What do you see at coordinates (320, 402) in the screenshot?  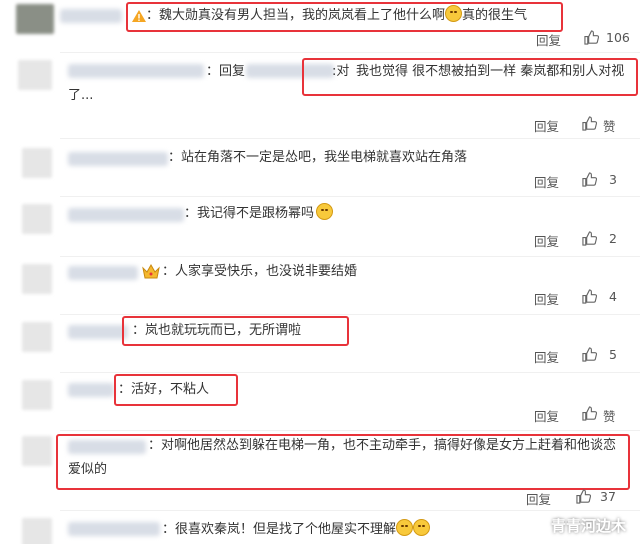 I see `comment-row: ：活好，不粘人 回复 赞` at bounding box center [320, 402].